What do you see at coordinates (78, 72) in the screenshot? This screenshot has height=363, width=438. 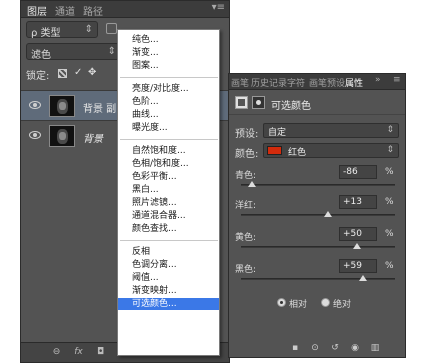 I see `brush-lock-icon: ✓` at bounding box center [78, 72].